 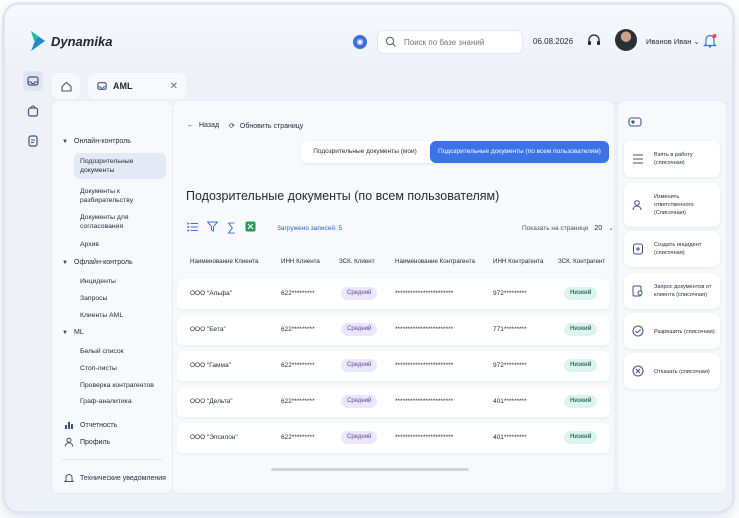 What do you see at coordinates (69, 442) in the screenshot?
I see `user-icon` at bounding box center [69, 442].